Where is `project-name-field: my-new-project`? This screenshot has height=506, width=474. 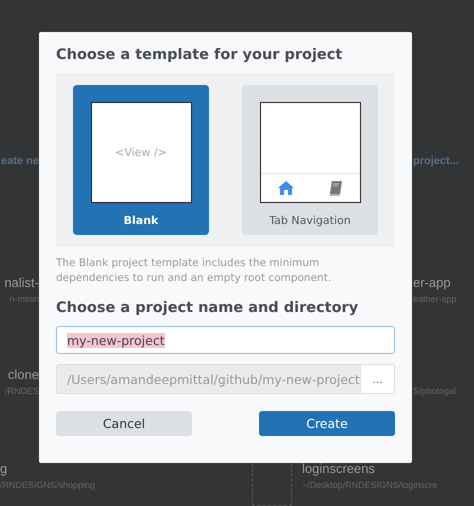 project-name-field: my-new-project is located at coordinates (225, 340).